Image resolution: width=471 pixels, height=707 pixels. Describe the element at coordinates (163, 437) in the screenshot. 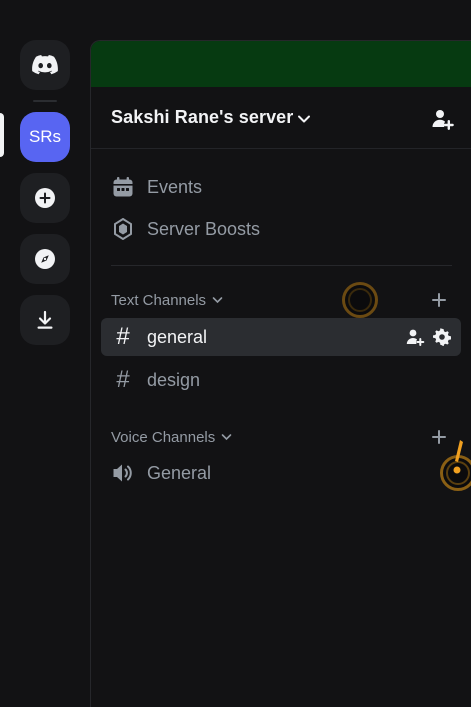

I see `category-voice-label: Voice Channels` at that location.